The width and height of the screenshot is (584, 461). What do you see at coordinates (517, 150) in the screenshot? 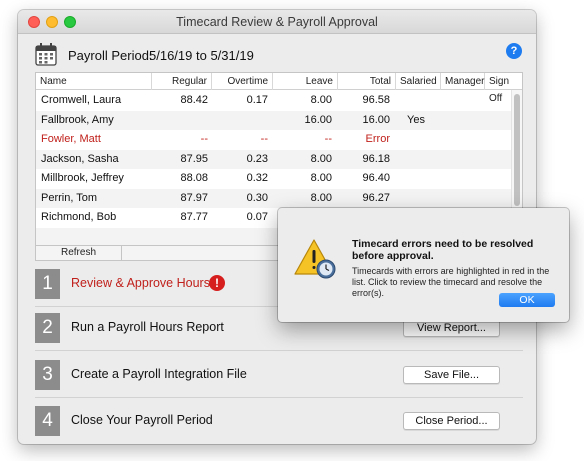
I see `scrollbar-thumb` at bounding box center [517, 150].